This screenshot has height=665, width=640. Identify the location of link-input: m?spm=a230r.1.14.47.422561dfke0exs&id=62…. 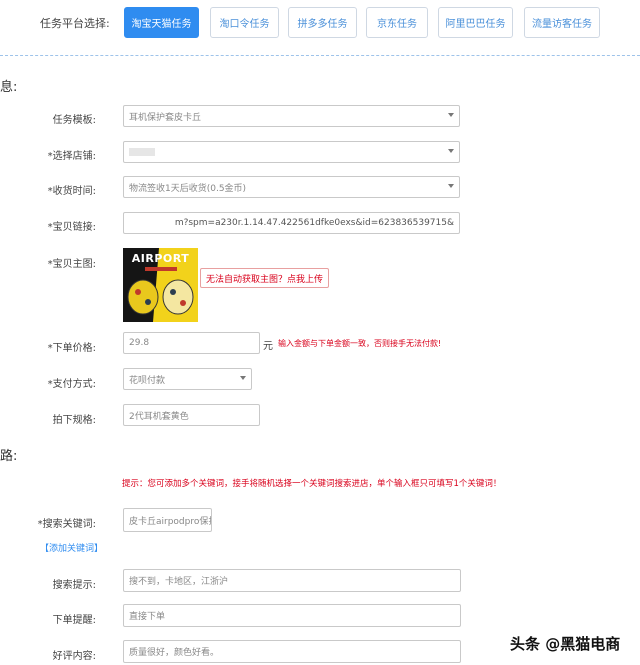
(291, 223).